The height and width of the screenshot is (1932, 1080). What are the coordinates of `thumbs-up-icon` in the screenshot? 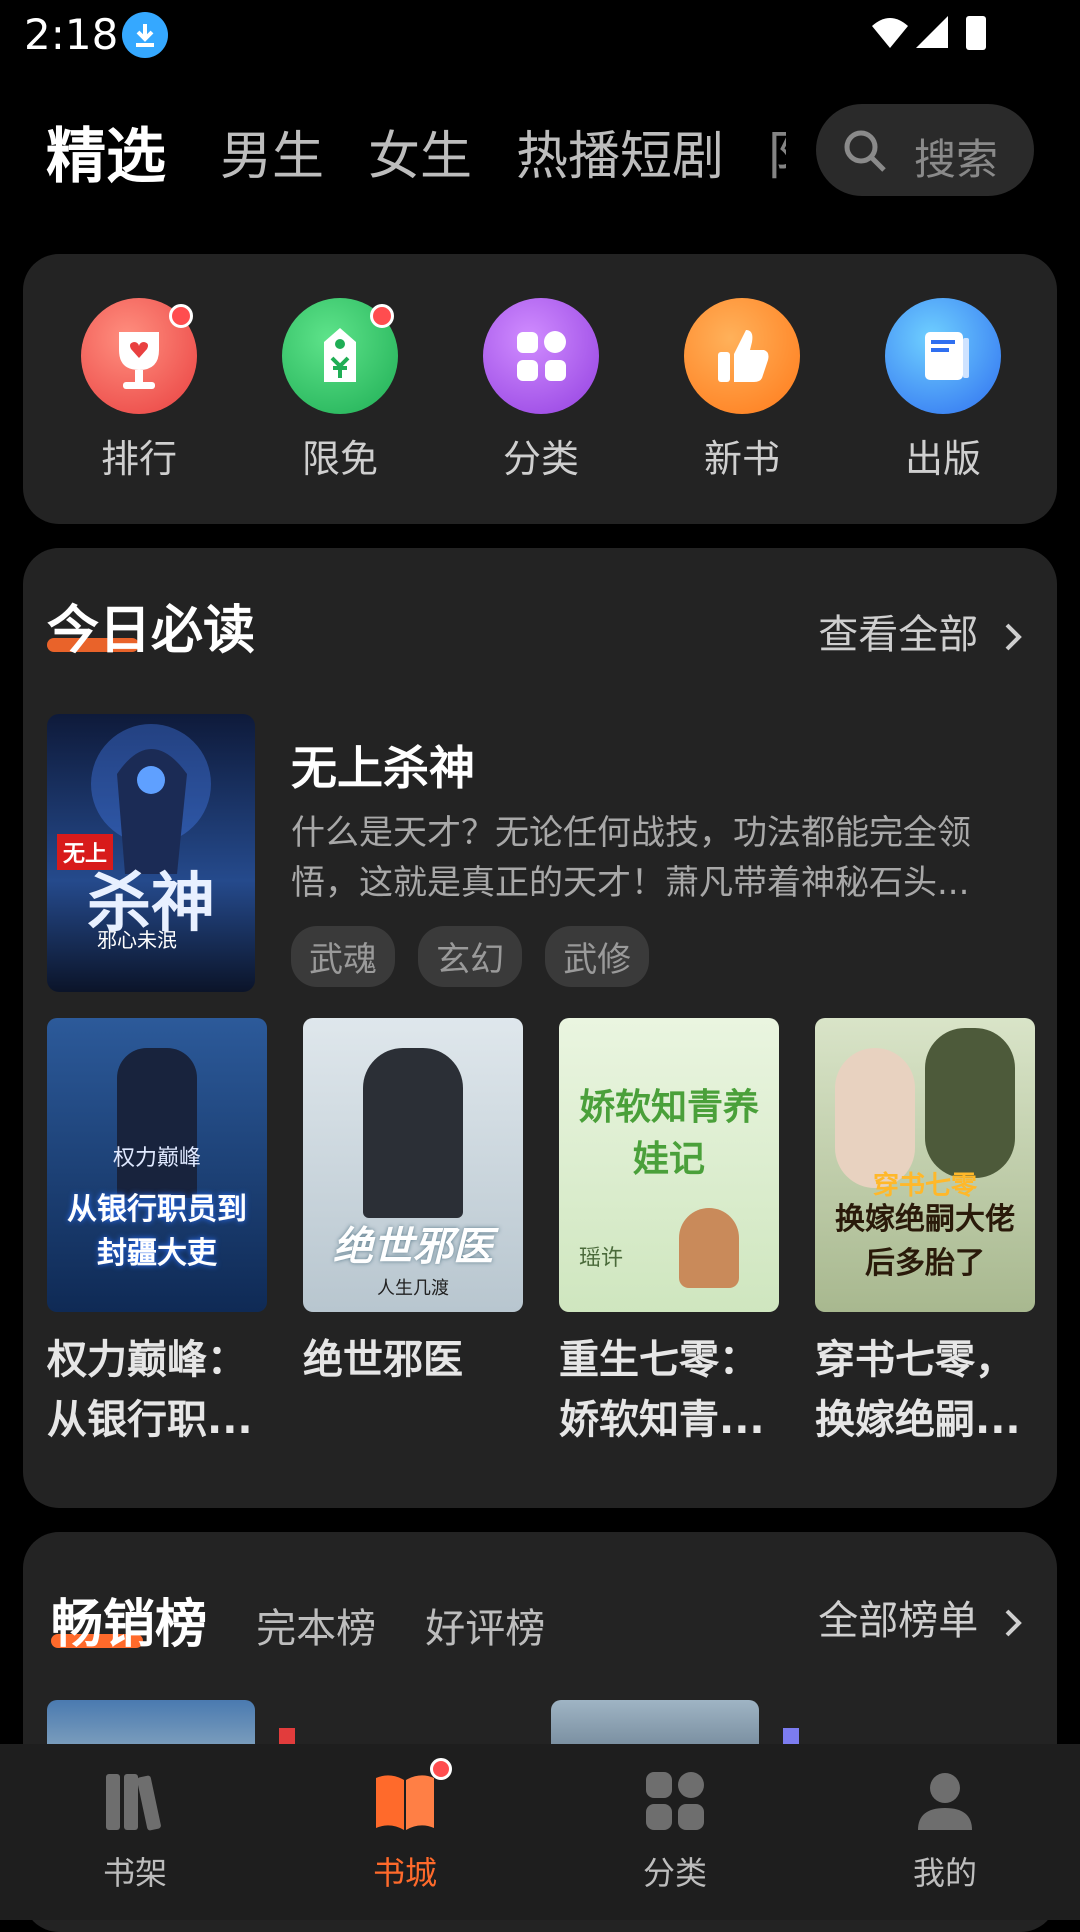 It's located at (742, 356).